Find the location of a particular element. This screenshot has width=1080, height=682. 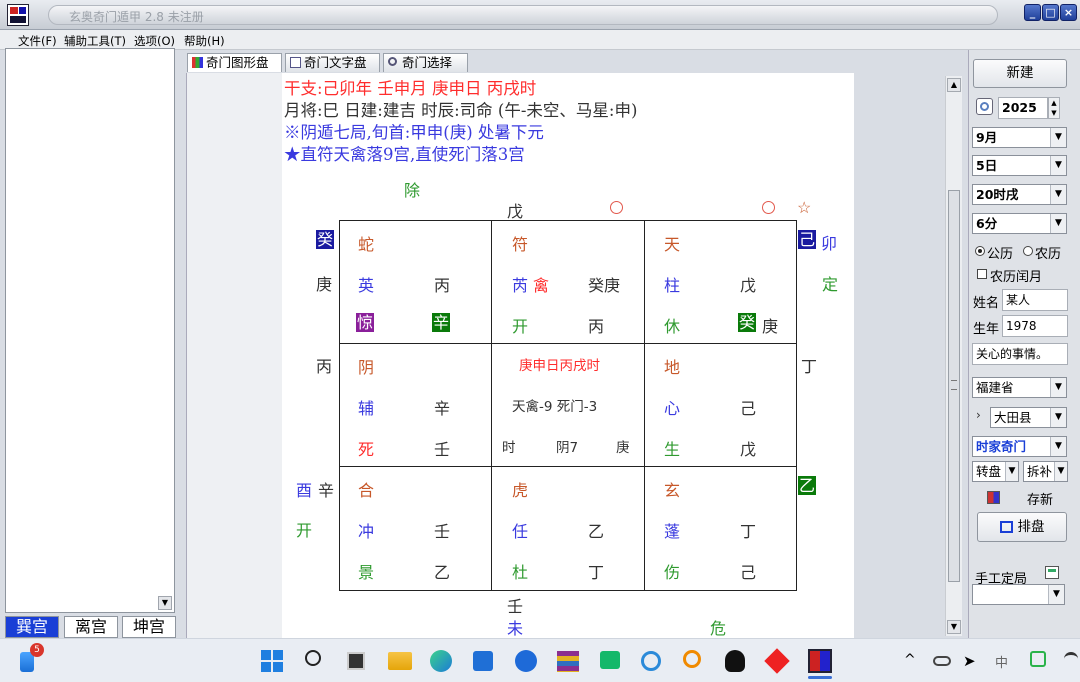

minimize-icon: _ is located at coordinates (1032, 12).